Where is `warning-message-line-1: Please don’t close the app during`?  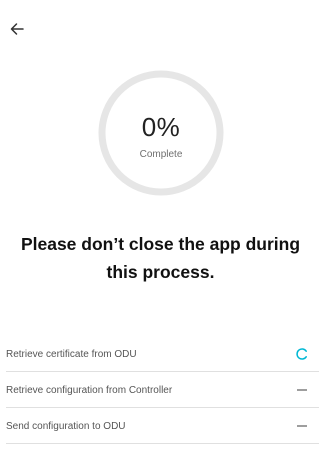 warning-message-line-1: Please don’t close the app during is located at coordinates (160, 244).